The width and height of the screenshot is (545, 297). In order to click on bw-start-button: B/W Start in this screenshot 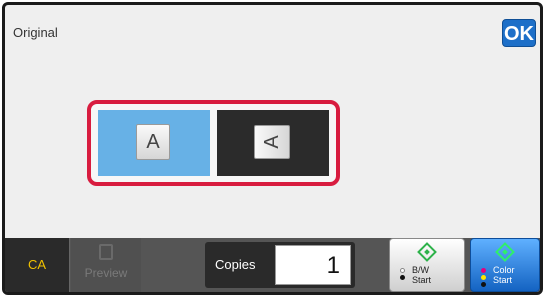, I will do `click(427, 265)`.